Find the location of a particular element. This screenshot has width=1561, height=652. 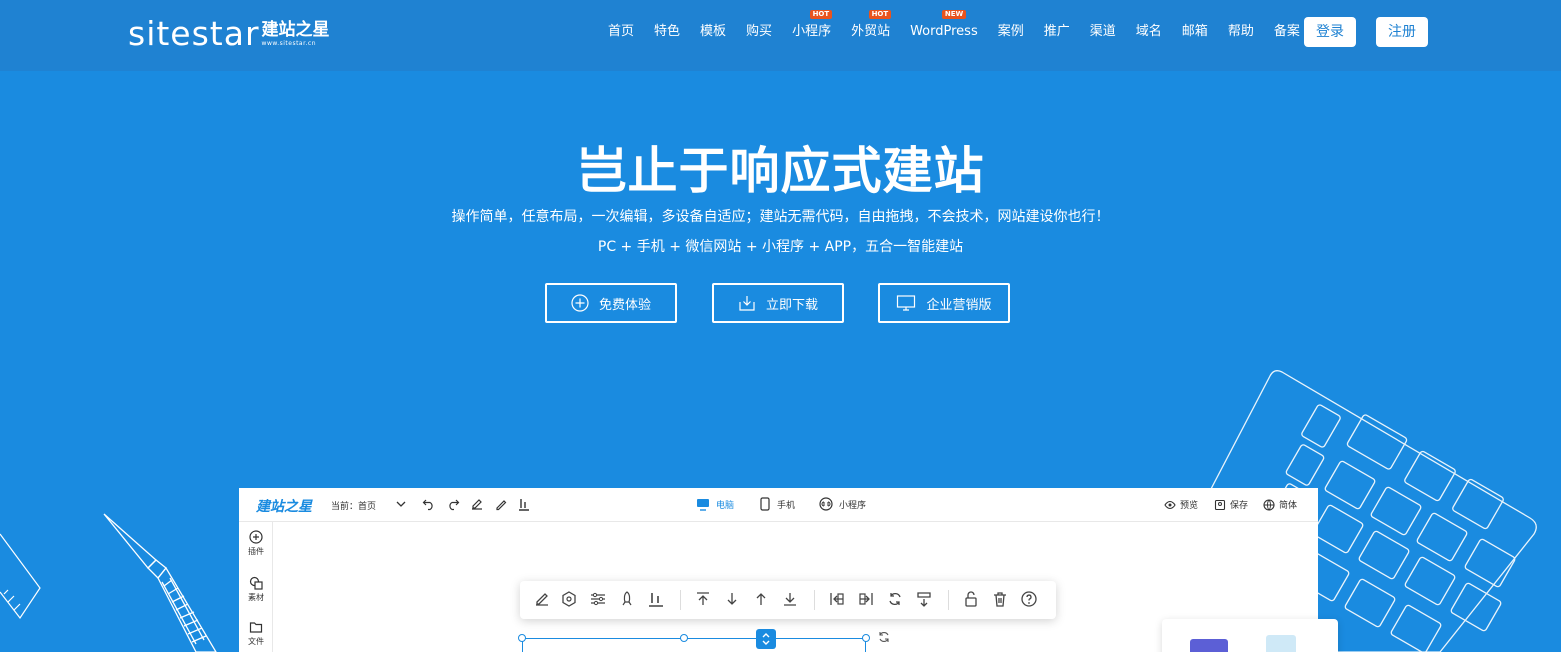

nav-item-domain: 域名 is located at coordinates (1149, 32).